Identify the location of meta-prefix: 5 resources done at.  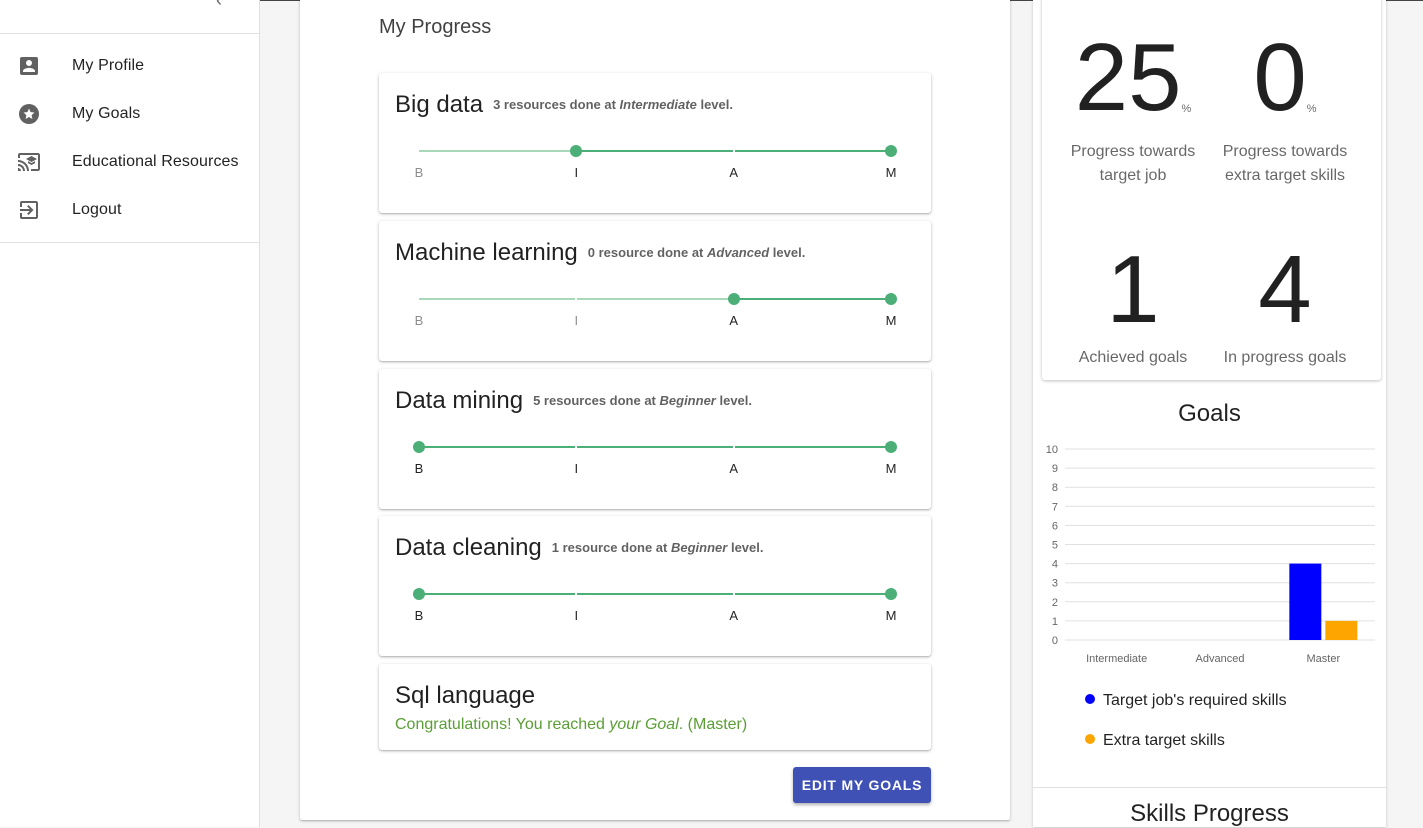
(594, 400).